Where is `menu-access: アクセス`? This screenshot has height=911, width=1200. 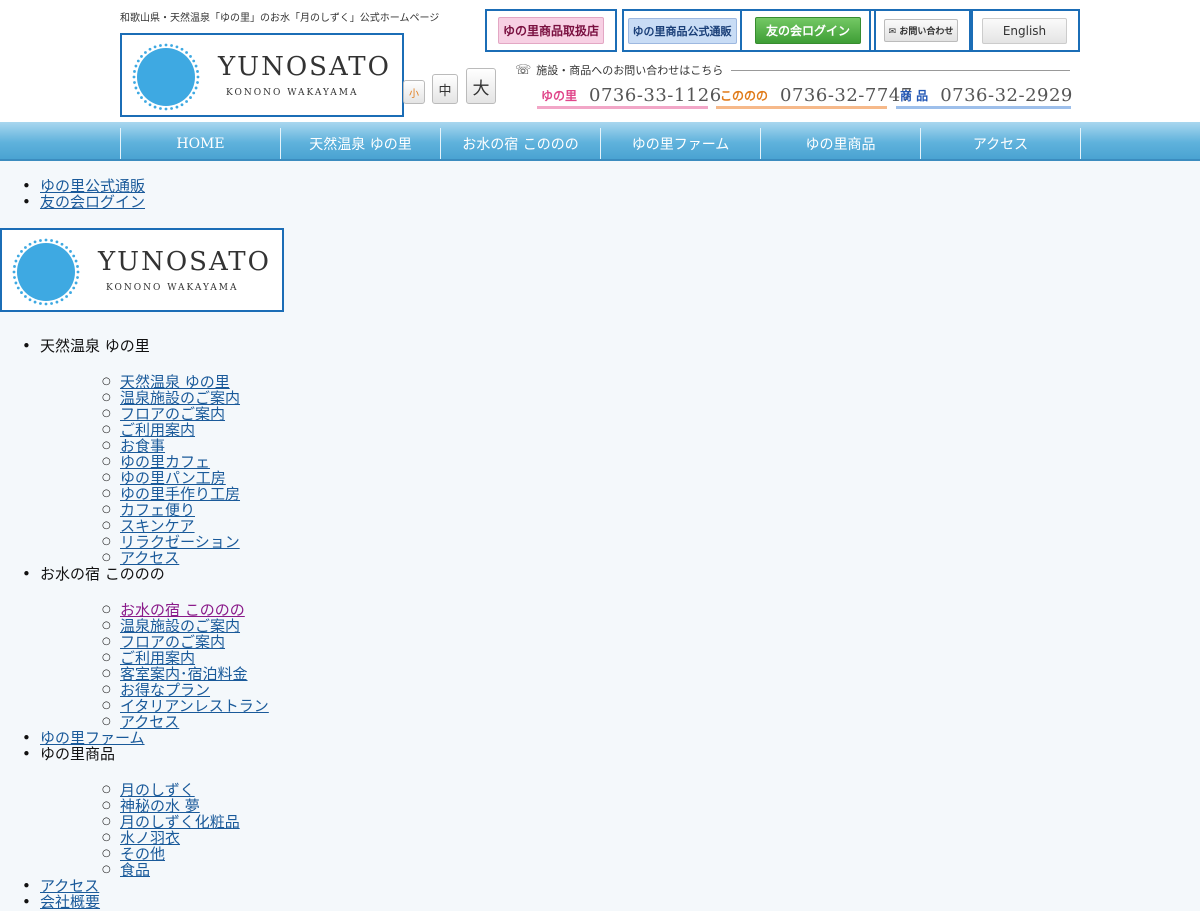 menu-access: アクセス is located at coordinates (600, 886).